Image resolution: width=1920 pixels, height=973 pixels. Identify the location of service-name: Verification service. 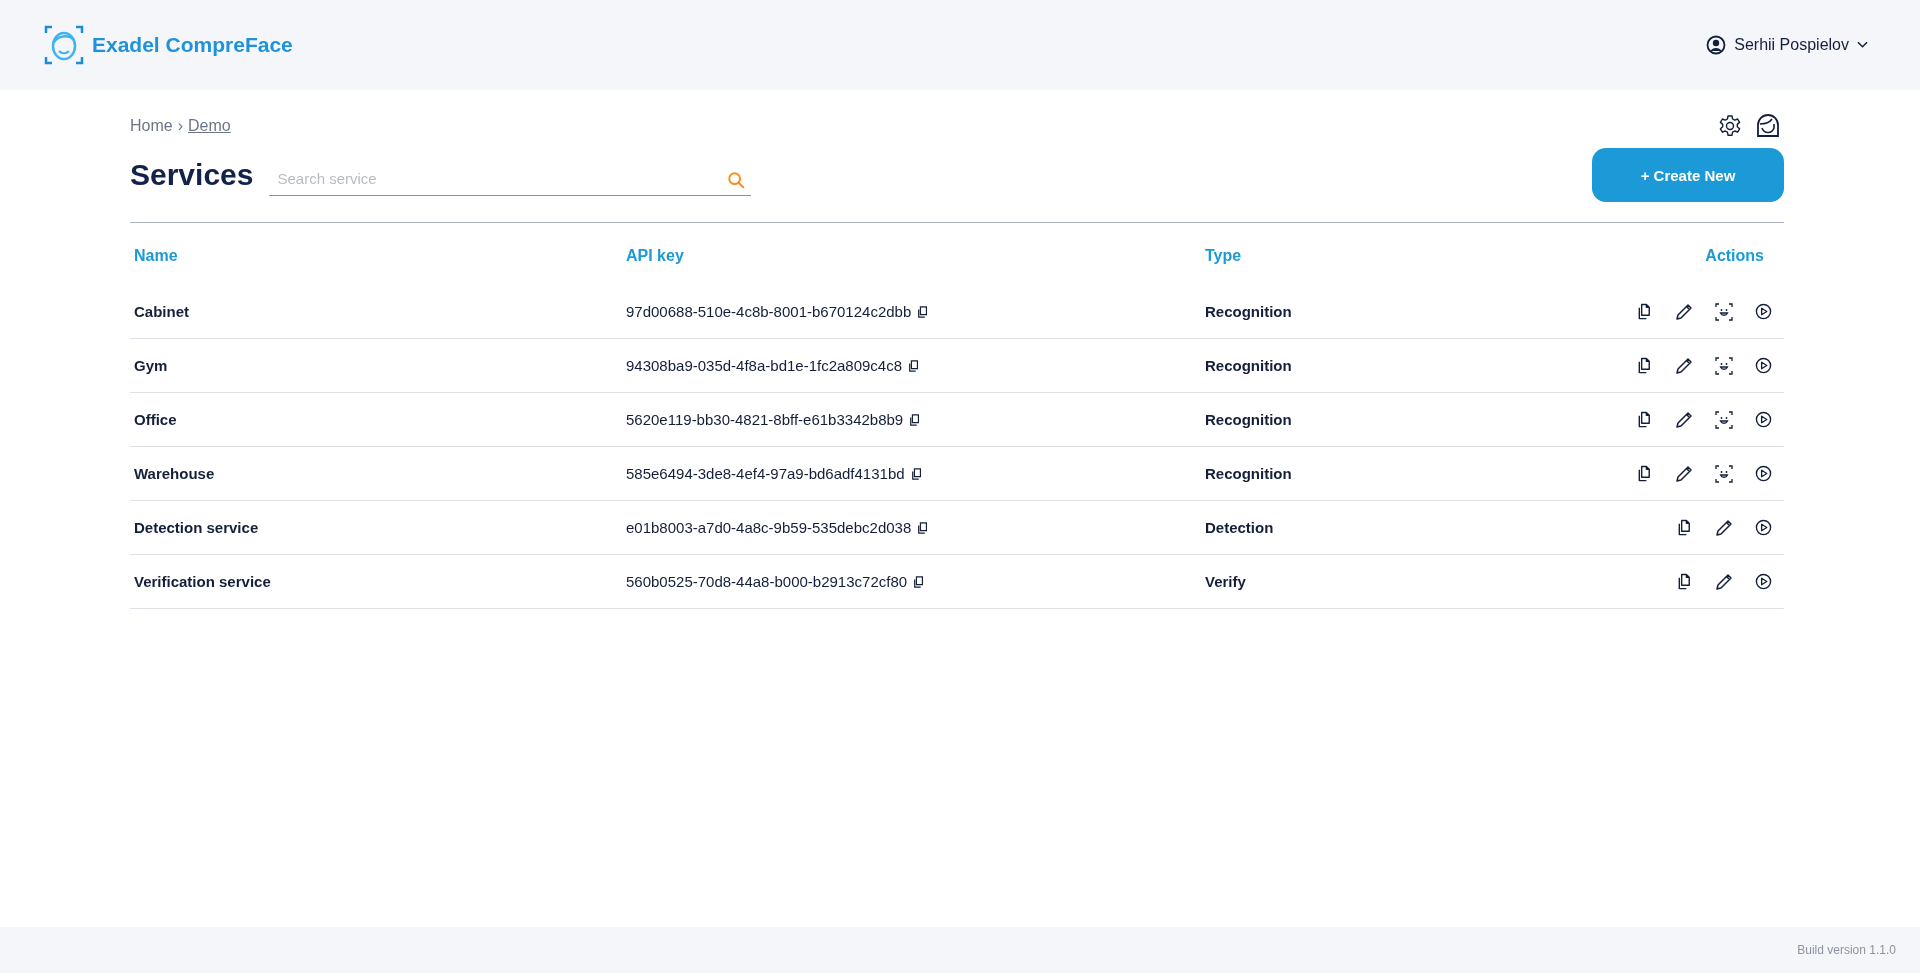
(202, 581).